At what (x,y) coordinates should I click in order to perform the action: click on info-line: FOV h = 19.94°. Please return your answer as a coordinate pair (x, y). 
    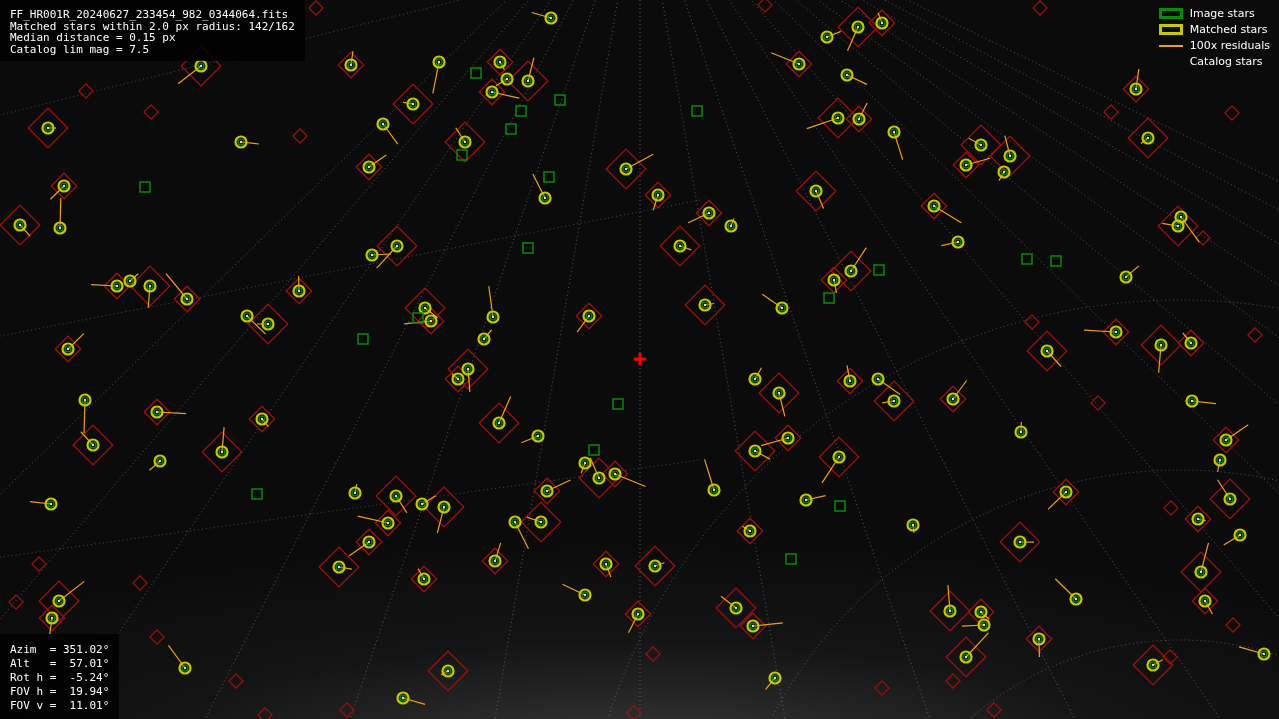
    Looking at the image, I should click on (60, 692).